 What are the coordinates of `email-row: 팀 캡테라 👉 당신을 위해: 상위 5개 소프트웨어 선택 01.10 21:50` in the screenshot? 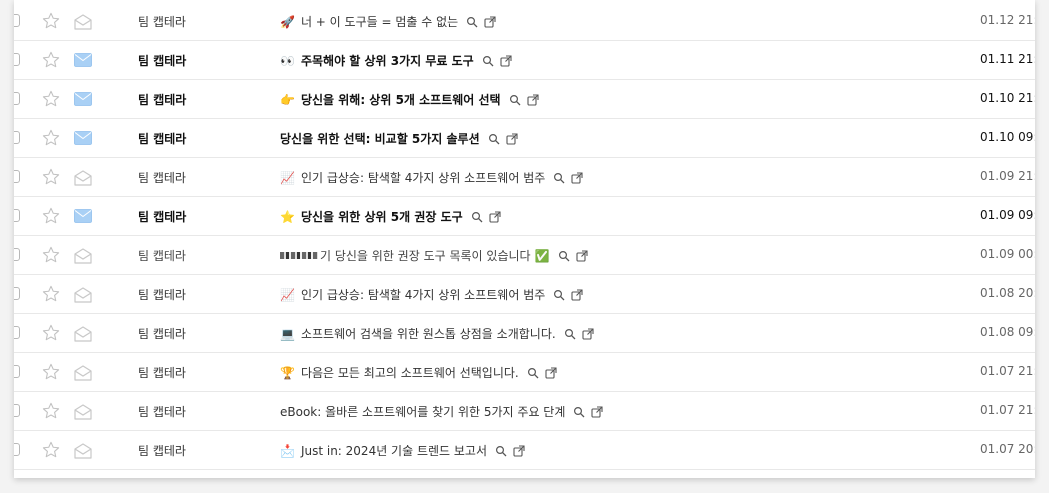 It's located at (524, 99).